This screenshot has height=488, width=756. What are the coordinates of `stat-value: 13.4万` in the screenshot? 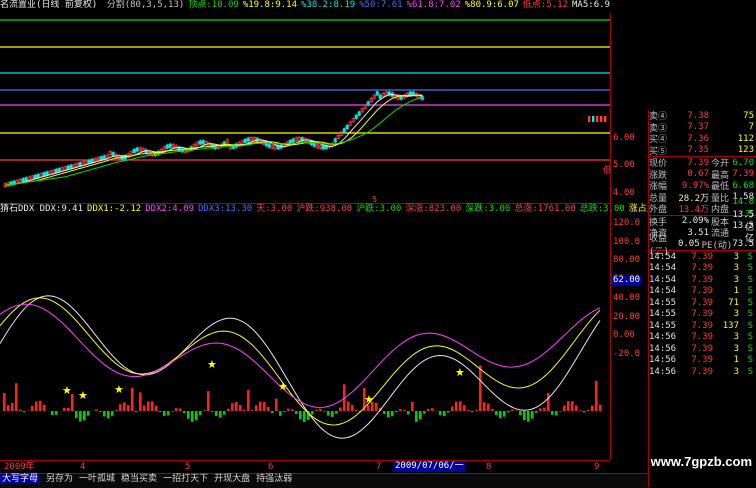 It's located at (692, 208).